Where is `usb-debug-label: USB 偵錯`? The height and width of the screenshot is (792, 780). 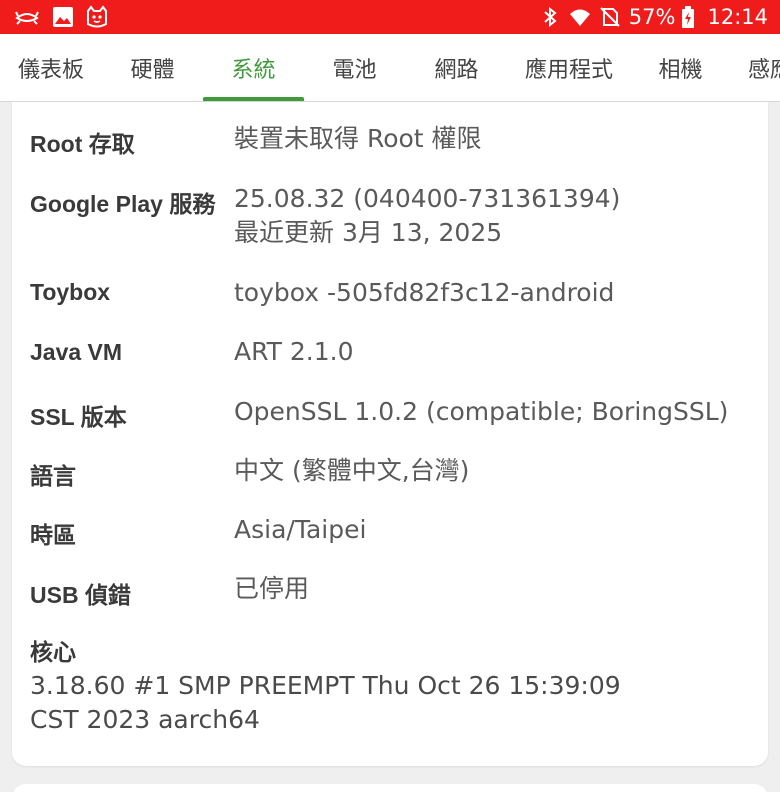
usb-debug-label: USB 偵錯 is located at coordinates (80, 595).